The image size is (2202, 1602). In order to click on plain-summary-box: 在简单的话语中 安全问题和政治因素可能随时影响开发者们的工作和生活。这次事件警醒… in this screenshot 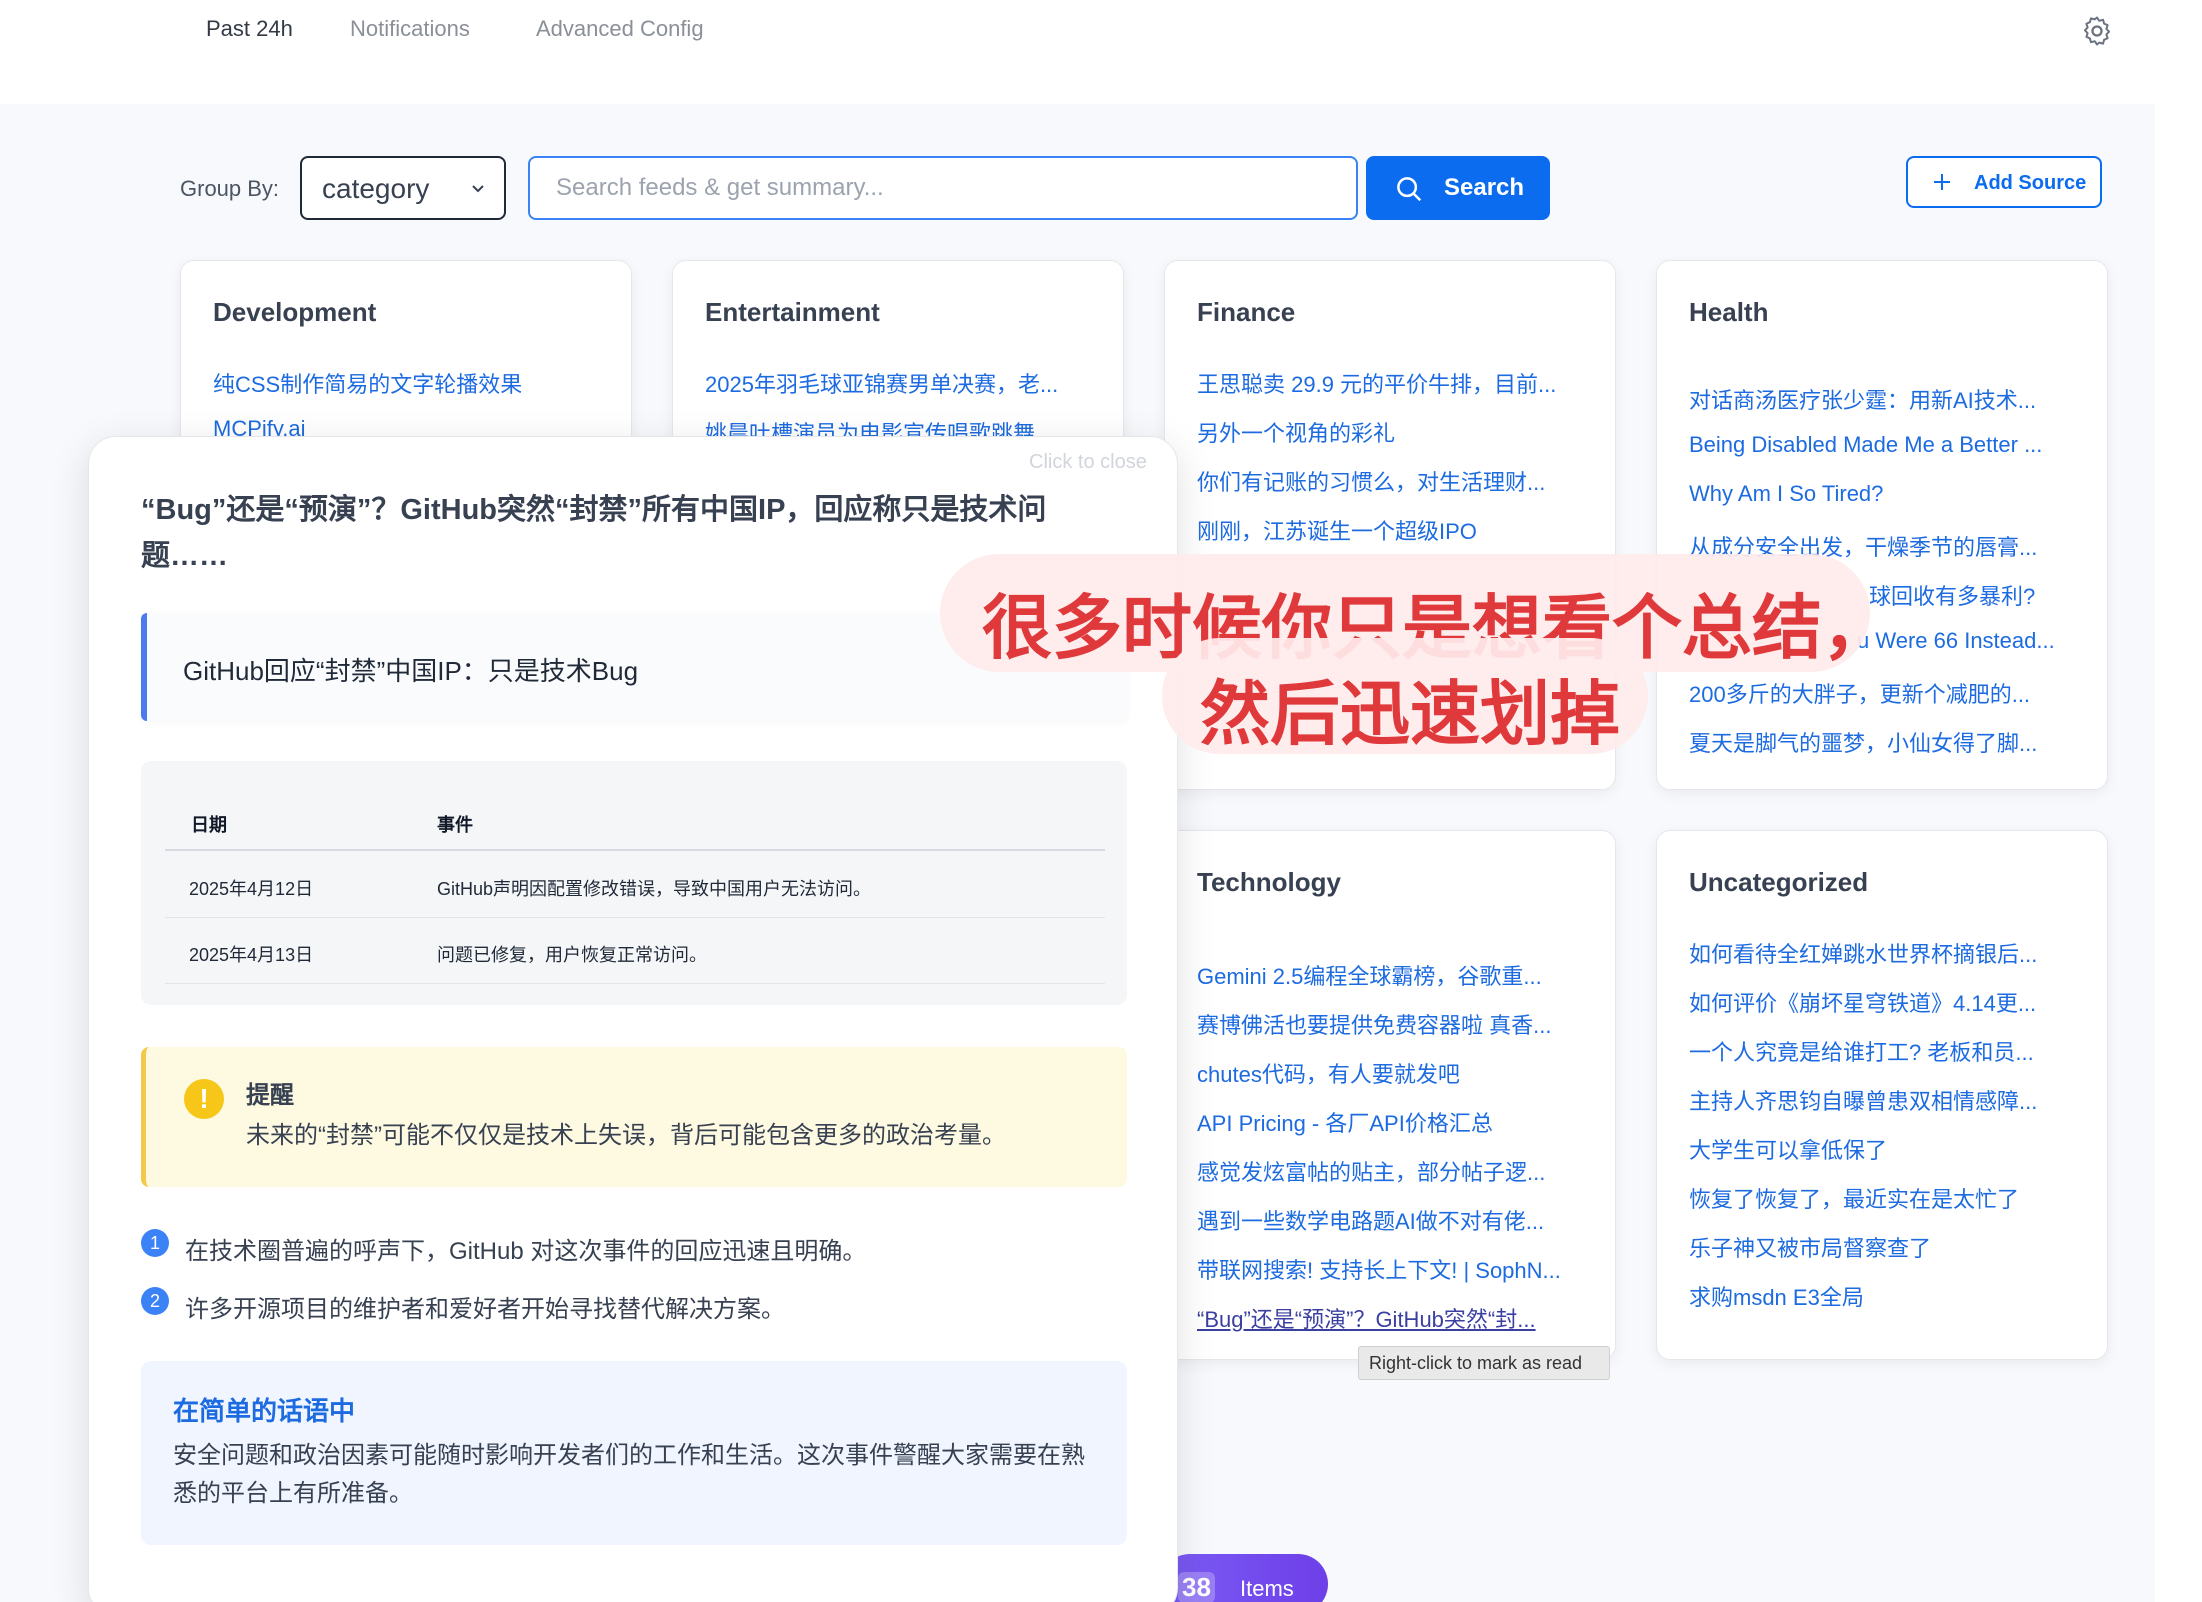, I will do `click(634, 1453)`.